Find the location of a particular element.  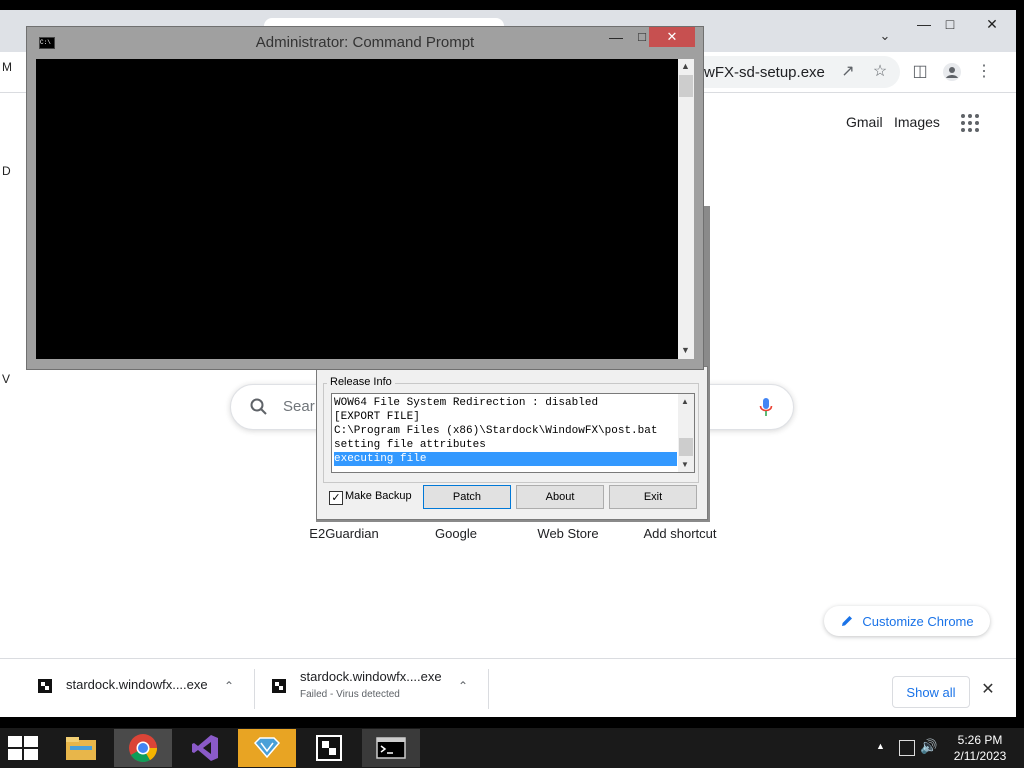

log-line-selected: executing file is located at coordinates (505, 459).